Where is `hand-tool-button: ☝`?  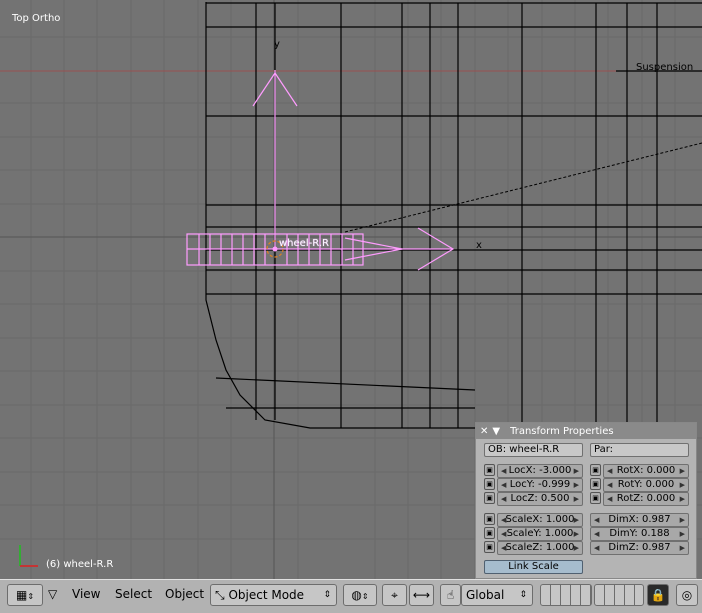 hand-tool-button: ☝ is located at coordinates (450, 595).